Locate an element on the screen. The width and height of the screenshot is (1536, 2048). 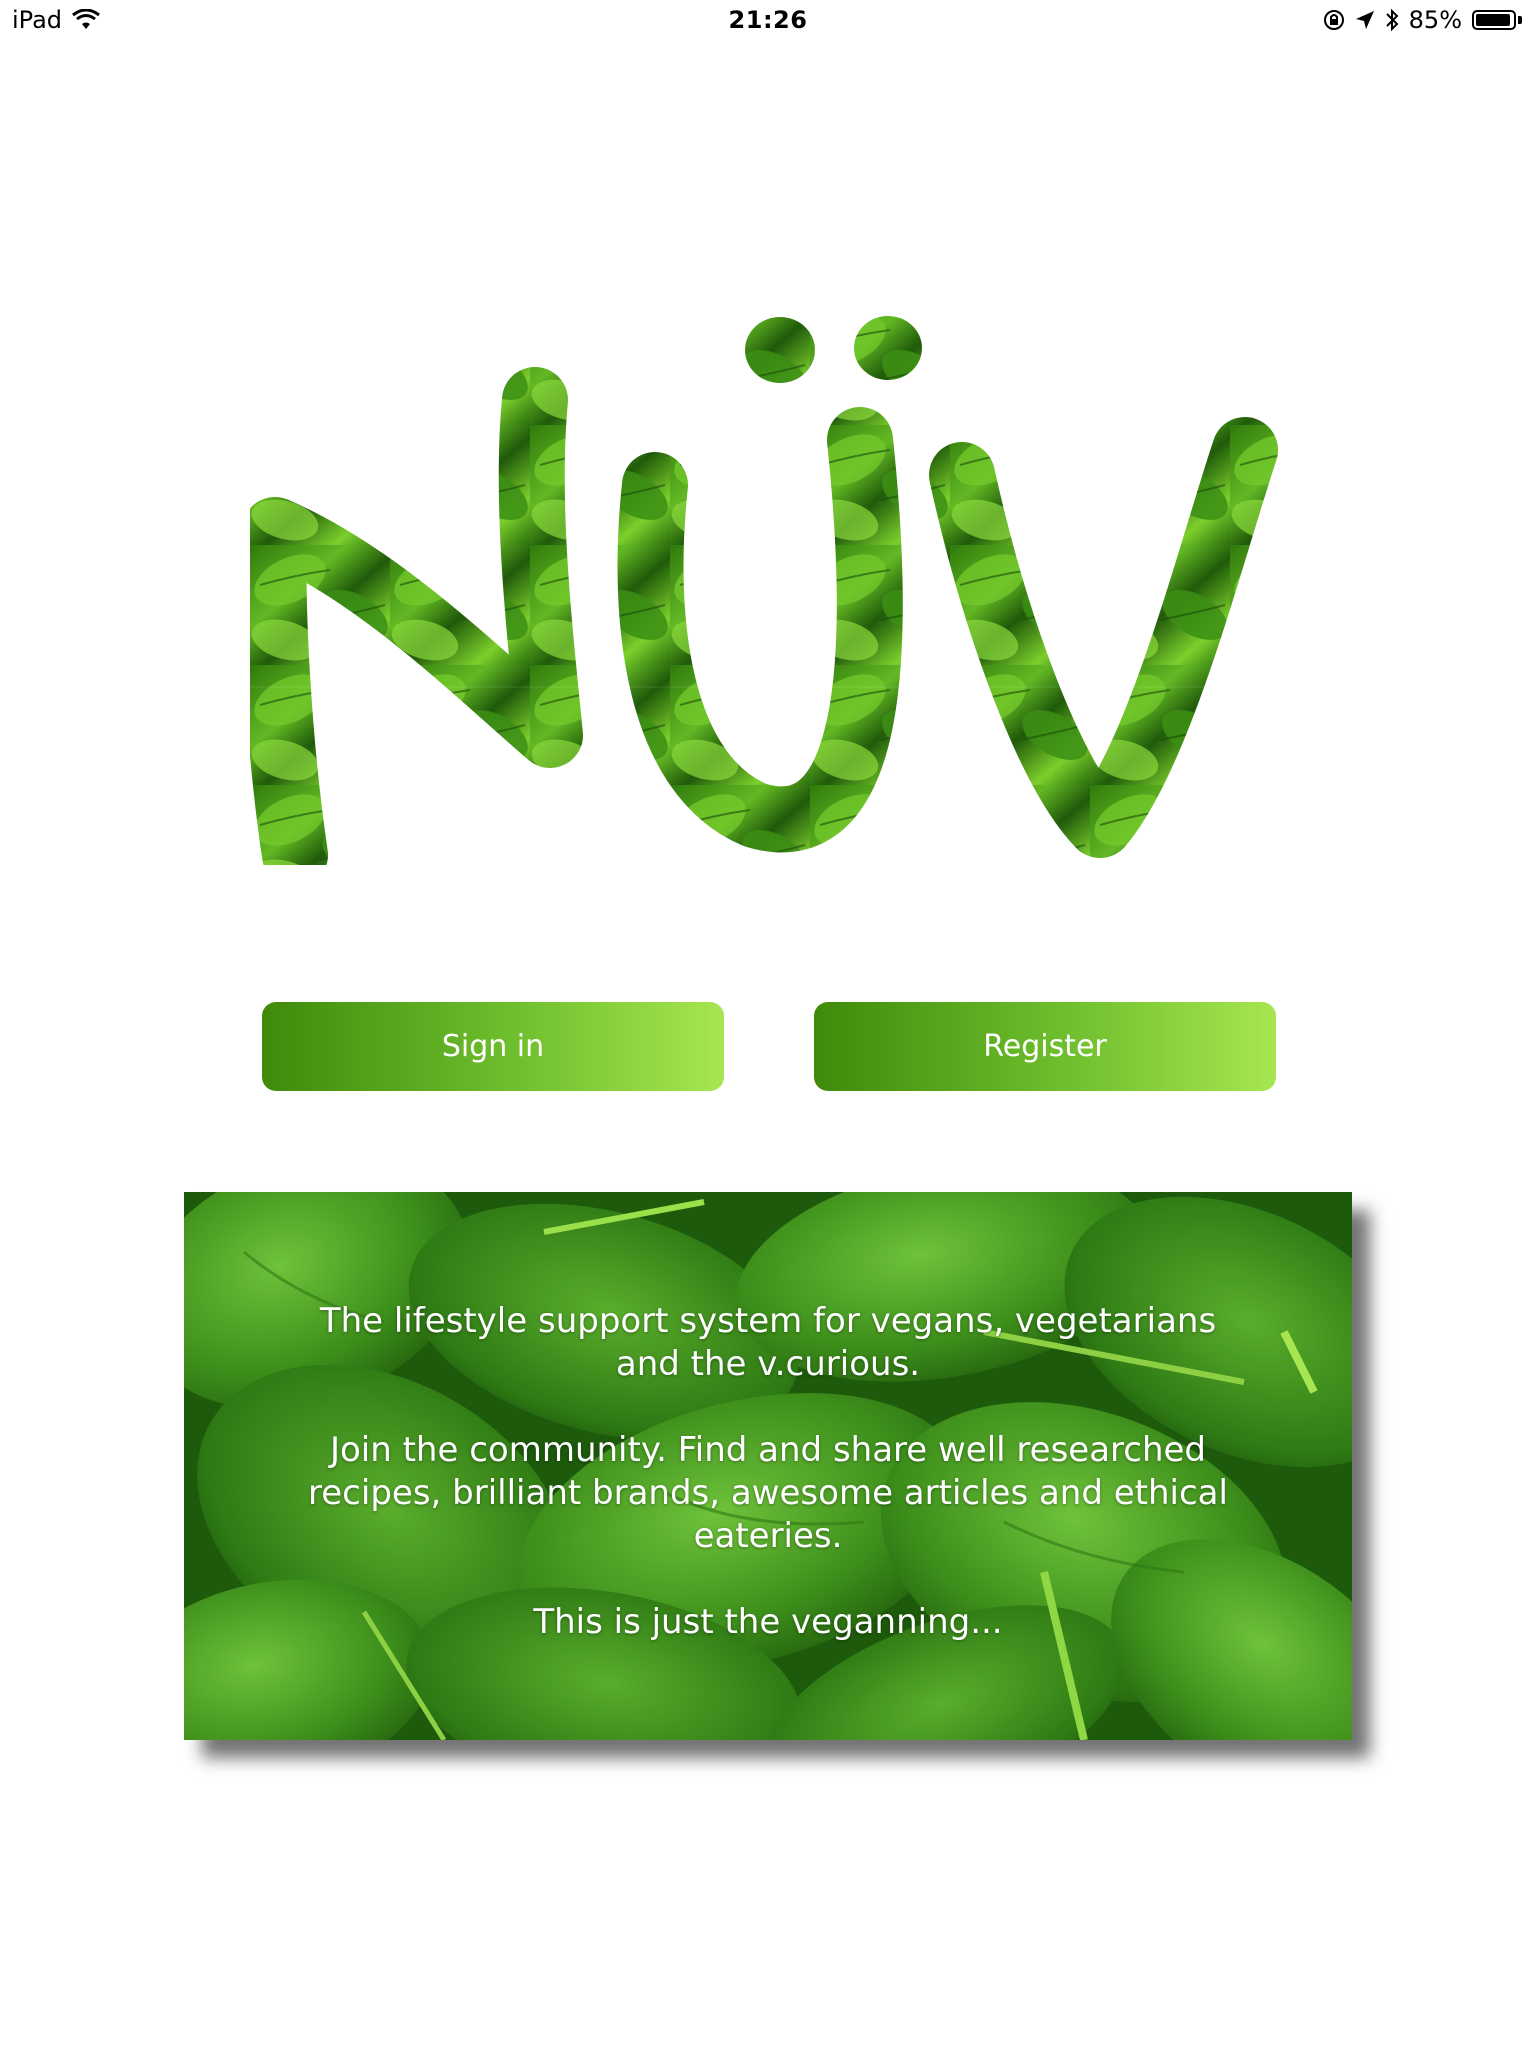
sign-in-button: Sign in is located at coordinates (493, 1046).